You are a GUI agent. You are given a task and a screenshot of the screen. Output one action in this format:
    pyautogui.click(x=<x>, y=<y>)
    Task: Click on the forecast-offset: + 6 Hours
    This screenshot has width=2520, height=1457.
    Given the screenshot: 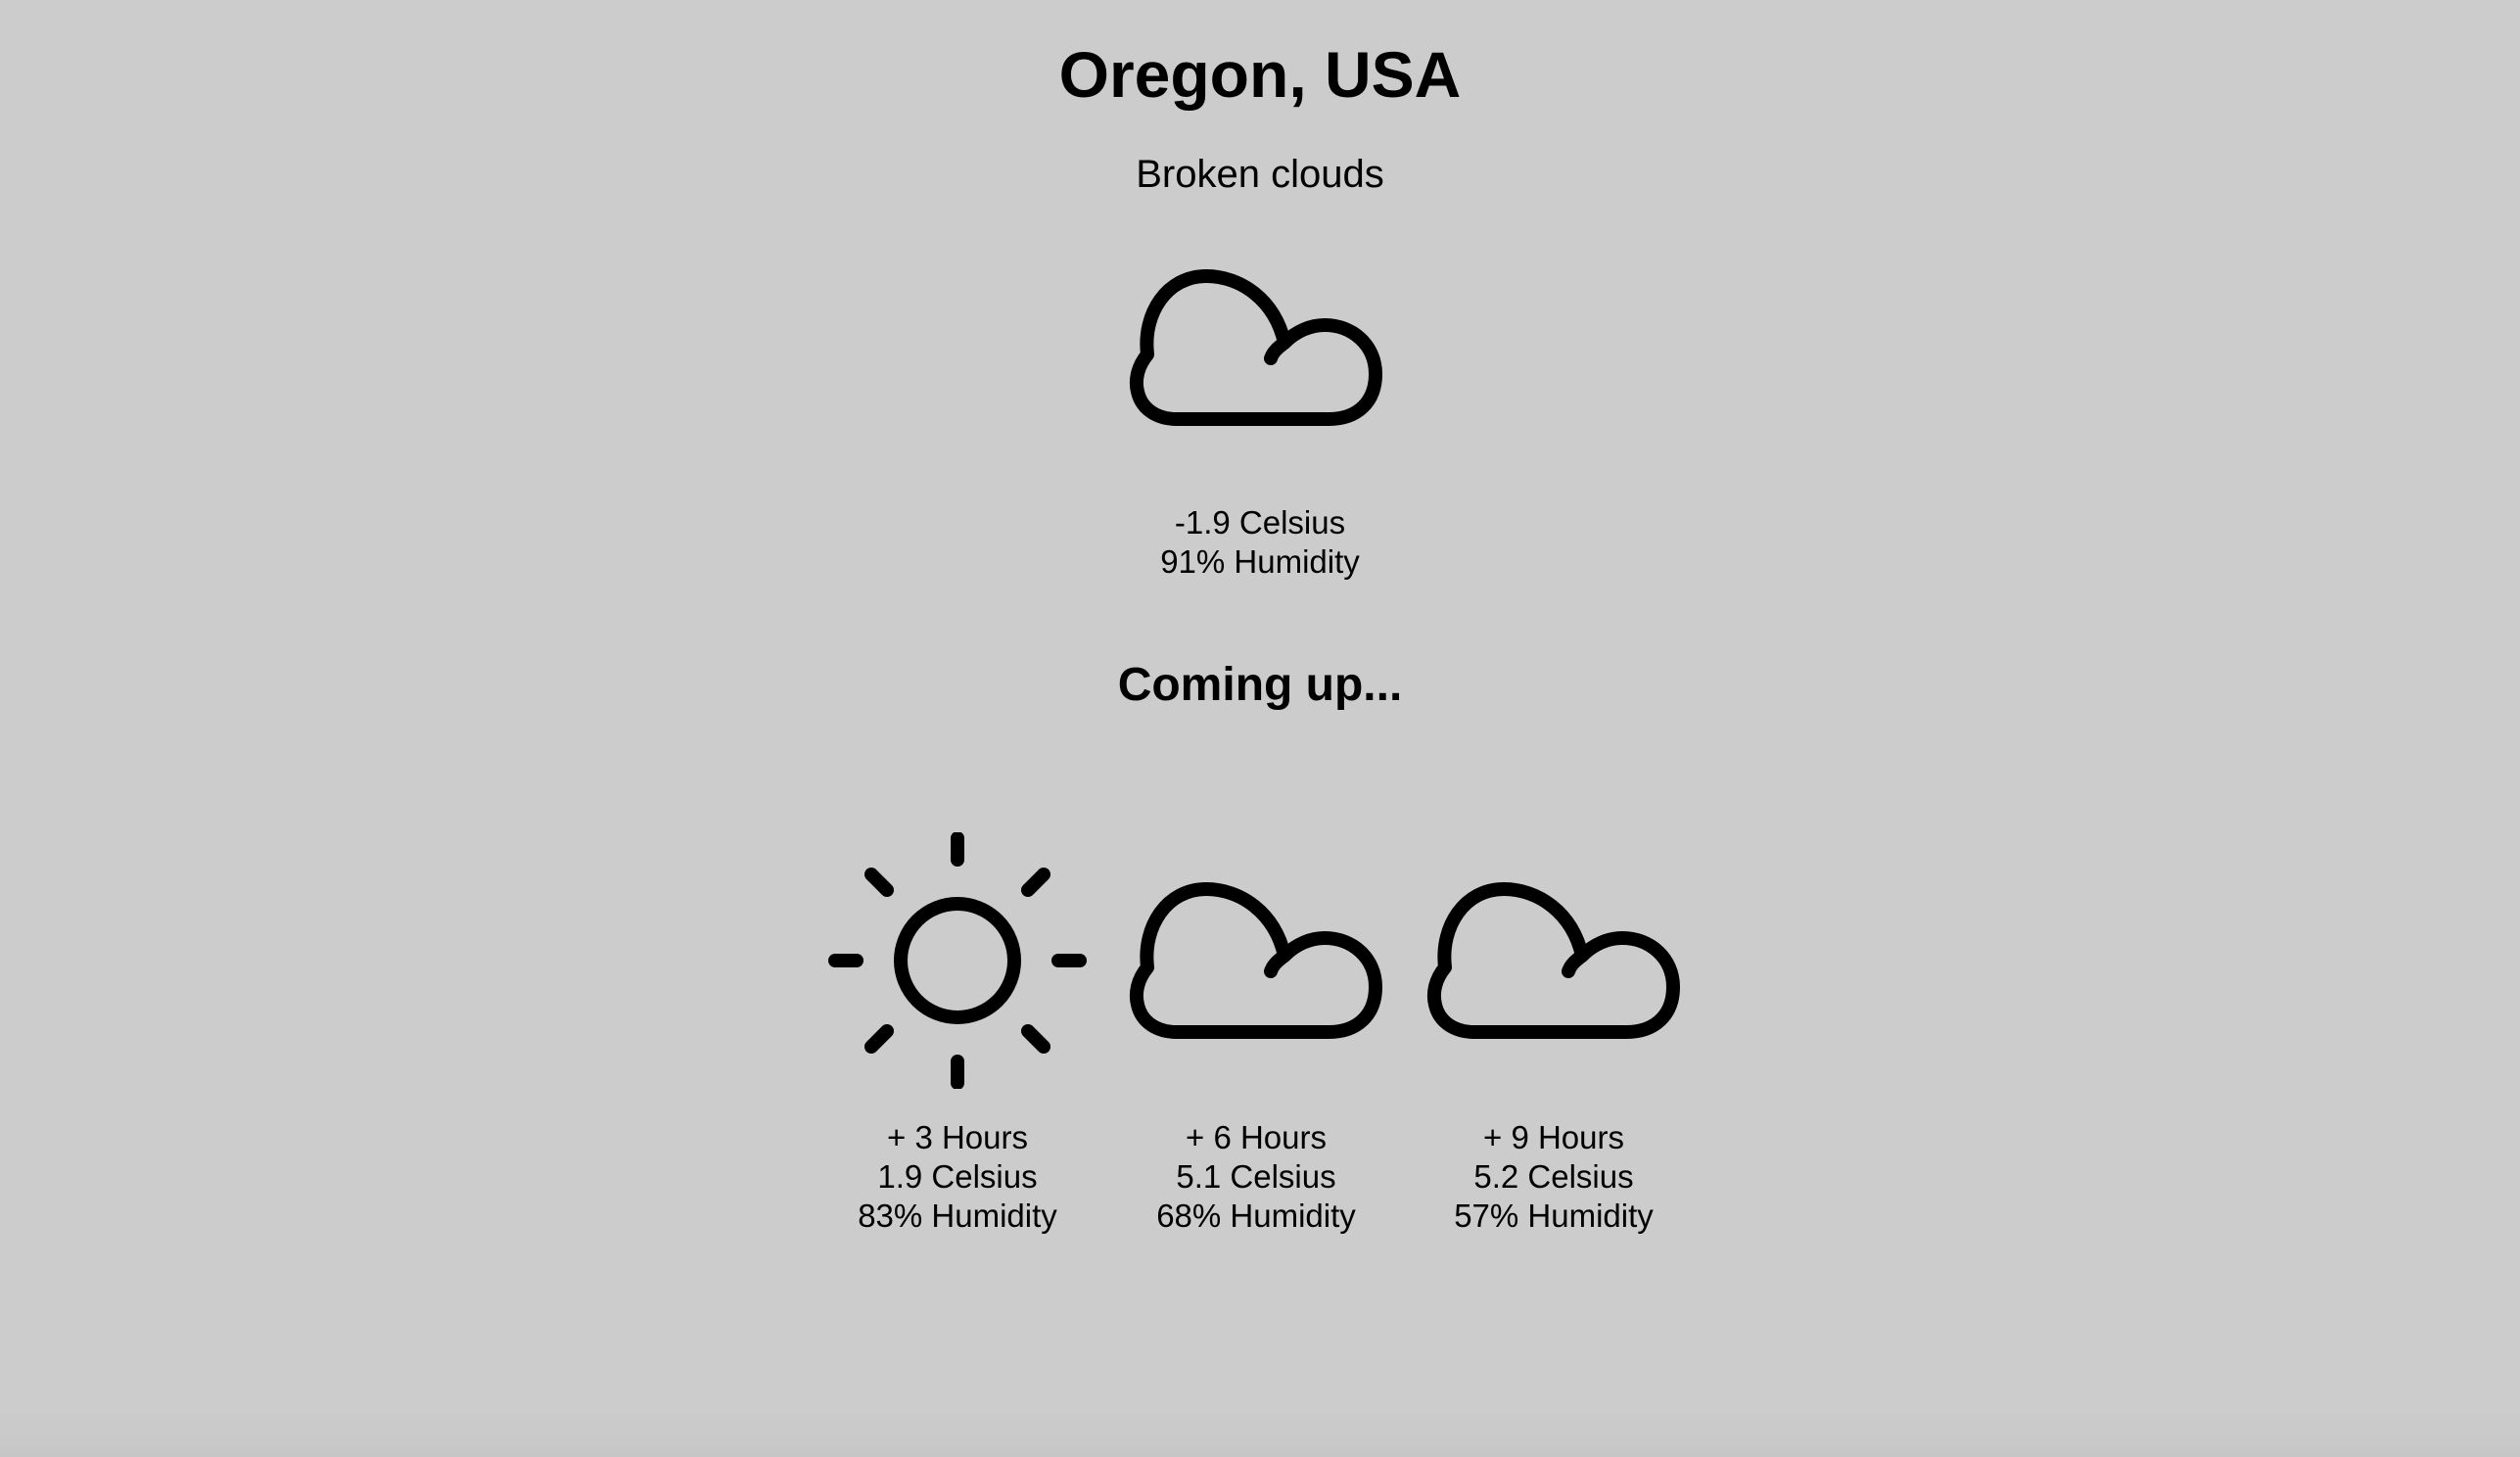 What is the action you would take?
    pyautogui.click(x=1256, y=1137)
    